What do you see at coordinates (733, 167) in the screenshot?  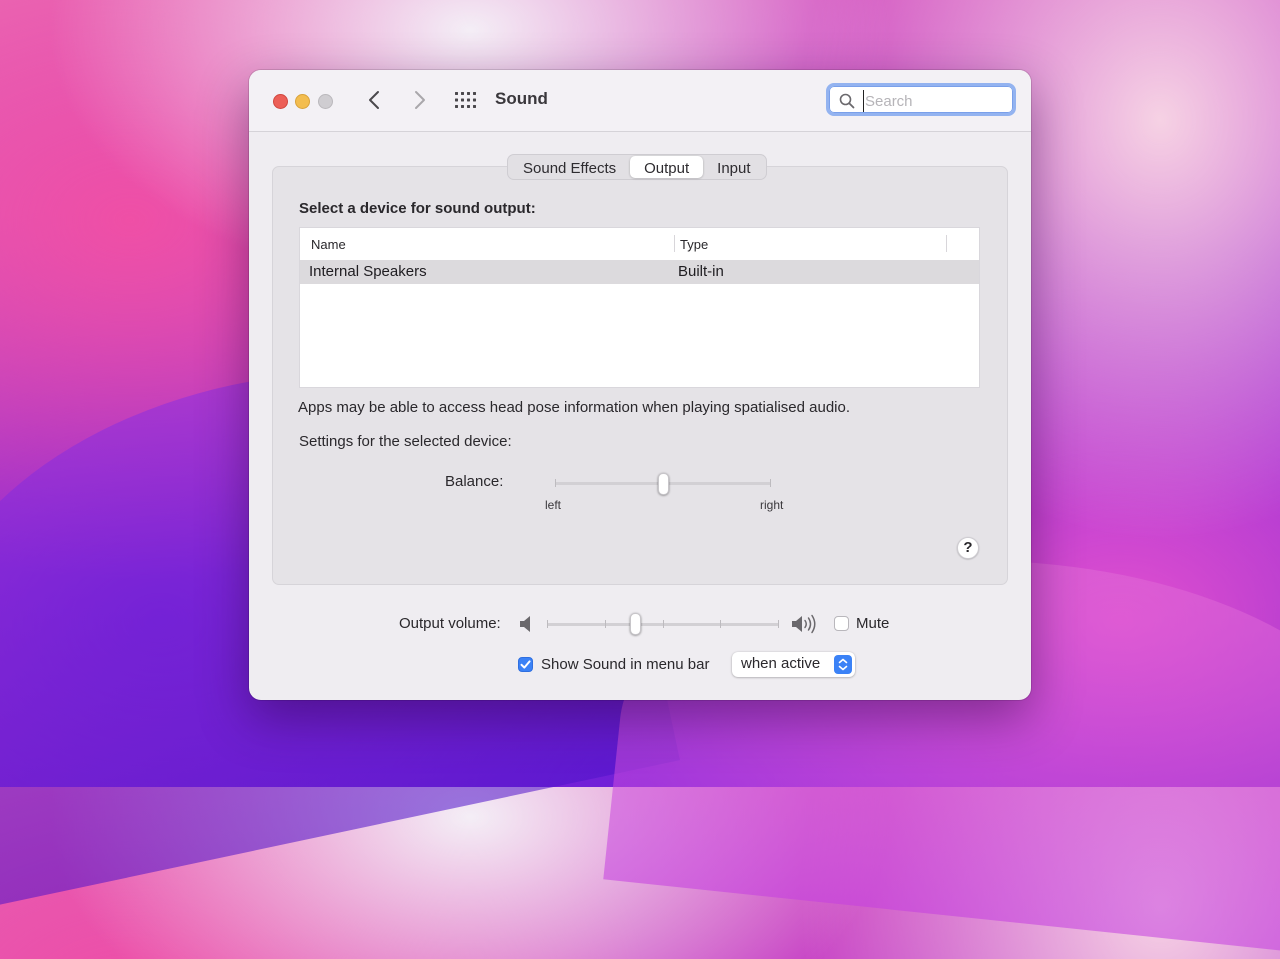 I see `tab-input: Input` at bounding box center [733, 167].